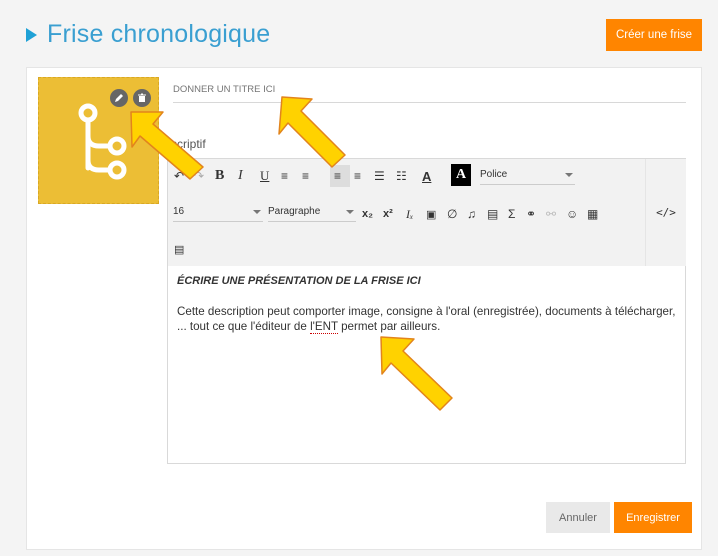 This screenshot has height=556, width=718. I want to click on image-icon: ▣, so click(431, 214).